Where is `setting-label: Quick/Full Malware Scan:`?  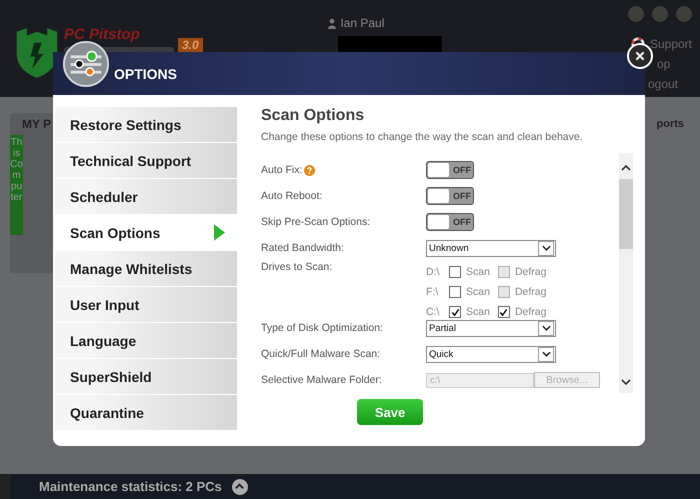
setting-label: Quick/Full Malware Scan: is located at coordinates (320, 354).